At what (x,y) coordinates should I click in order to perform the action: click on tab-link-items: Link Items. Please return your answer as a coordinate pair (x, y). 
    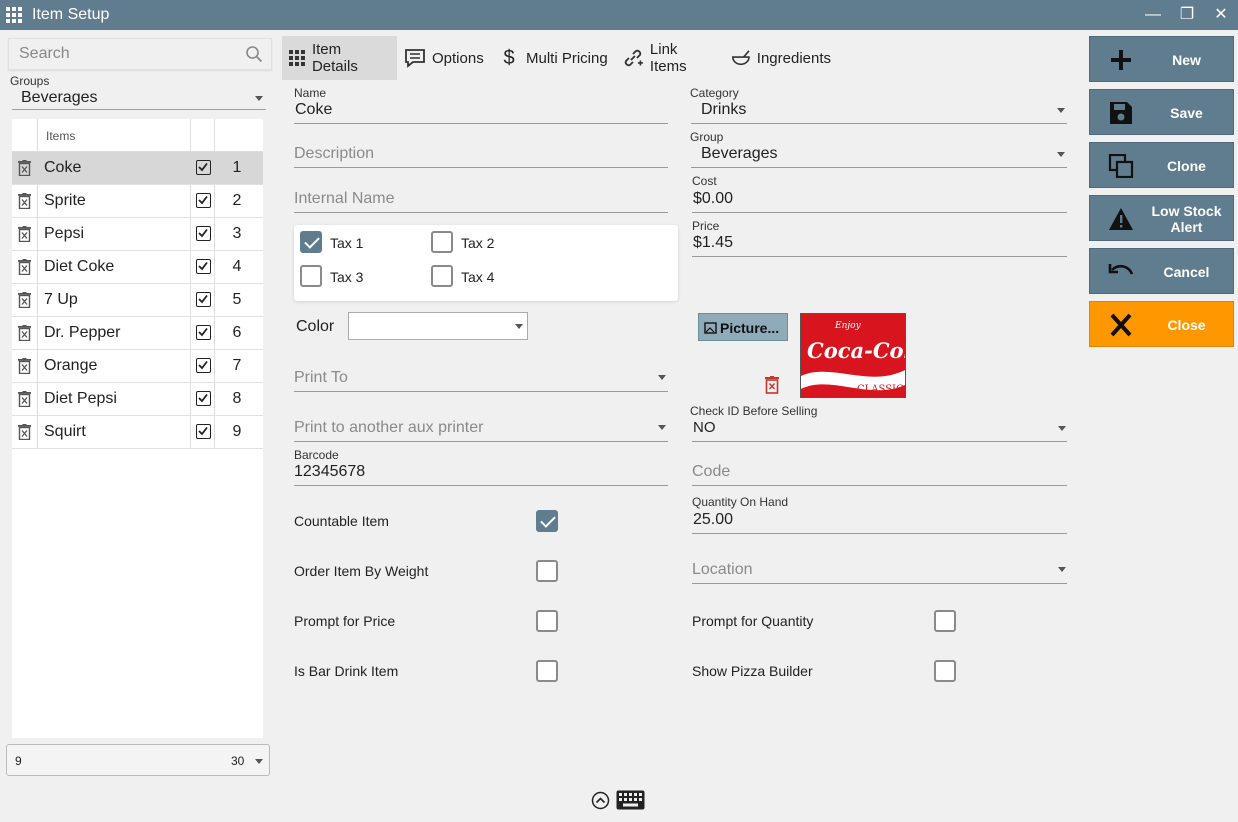
    Looking at the image, I should click on (670, 58).